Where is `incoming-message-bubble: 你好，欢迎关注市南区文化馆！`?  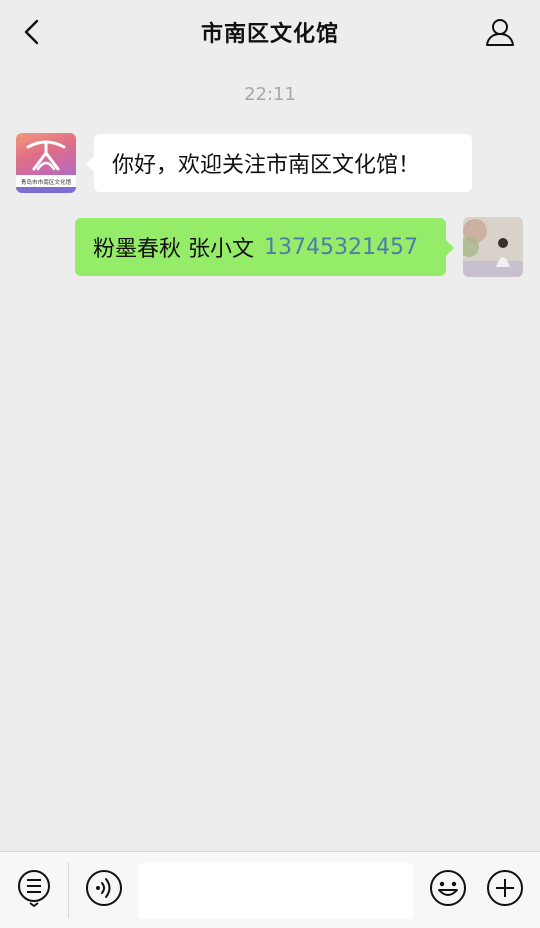 incoming-message-bubble: 你好，欢迎关注市南区文化馆！ is located at coordinates (279, 163).